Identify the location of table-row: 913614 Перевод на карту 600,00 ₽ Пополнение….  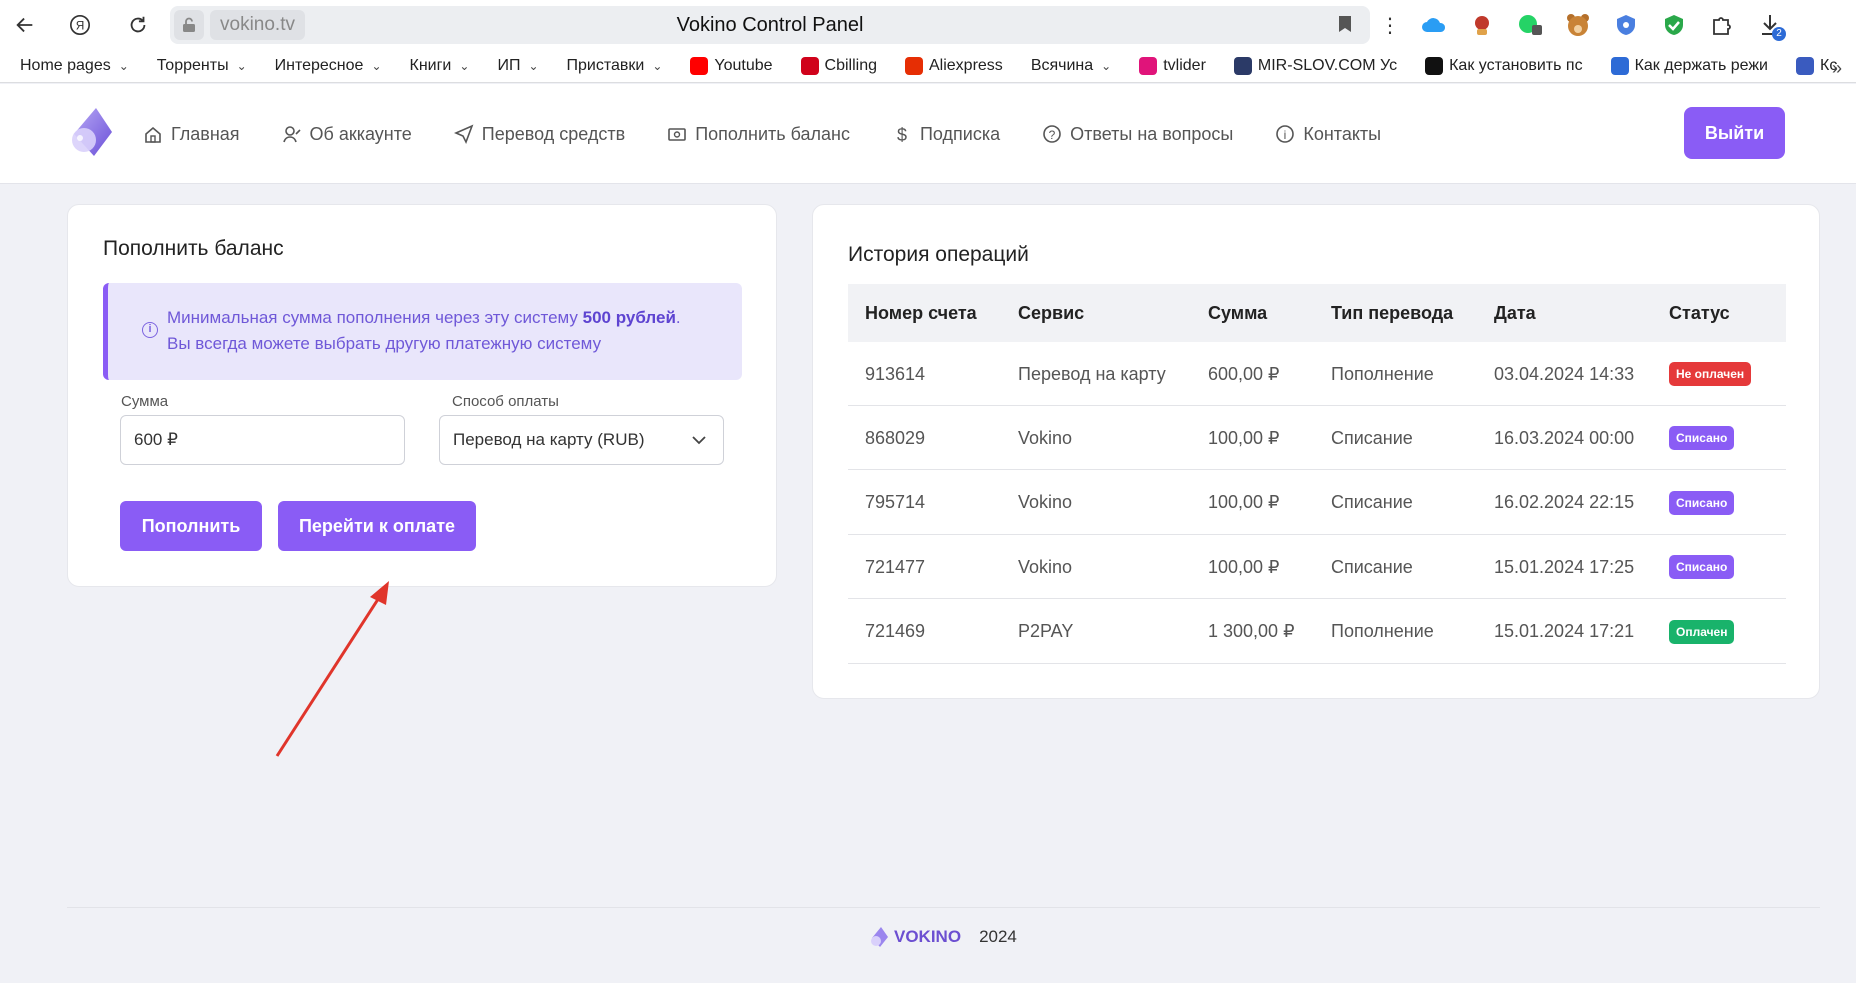
(1317, 374).